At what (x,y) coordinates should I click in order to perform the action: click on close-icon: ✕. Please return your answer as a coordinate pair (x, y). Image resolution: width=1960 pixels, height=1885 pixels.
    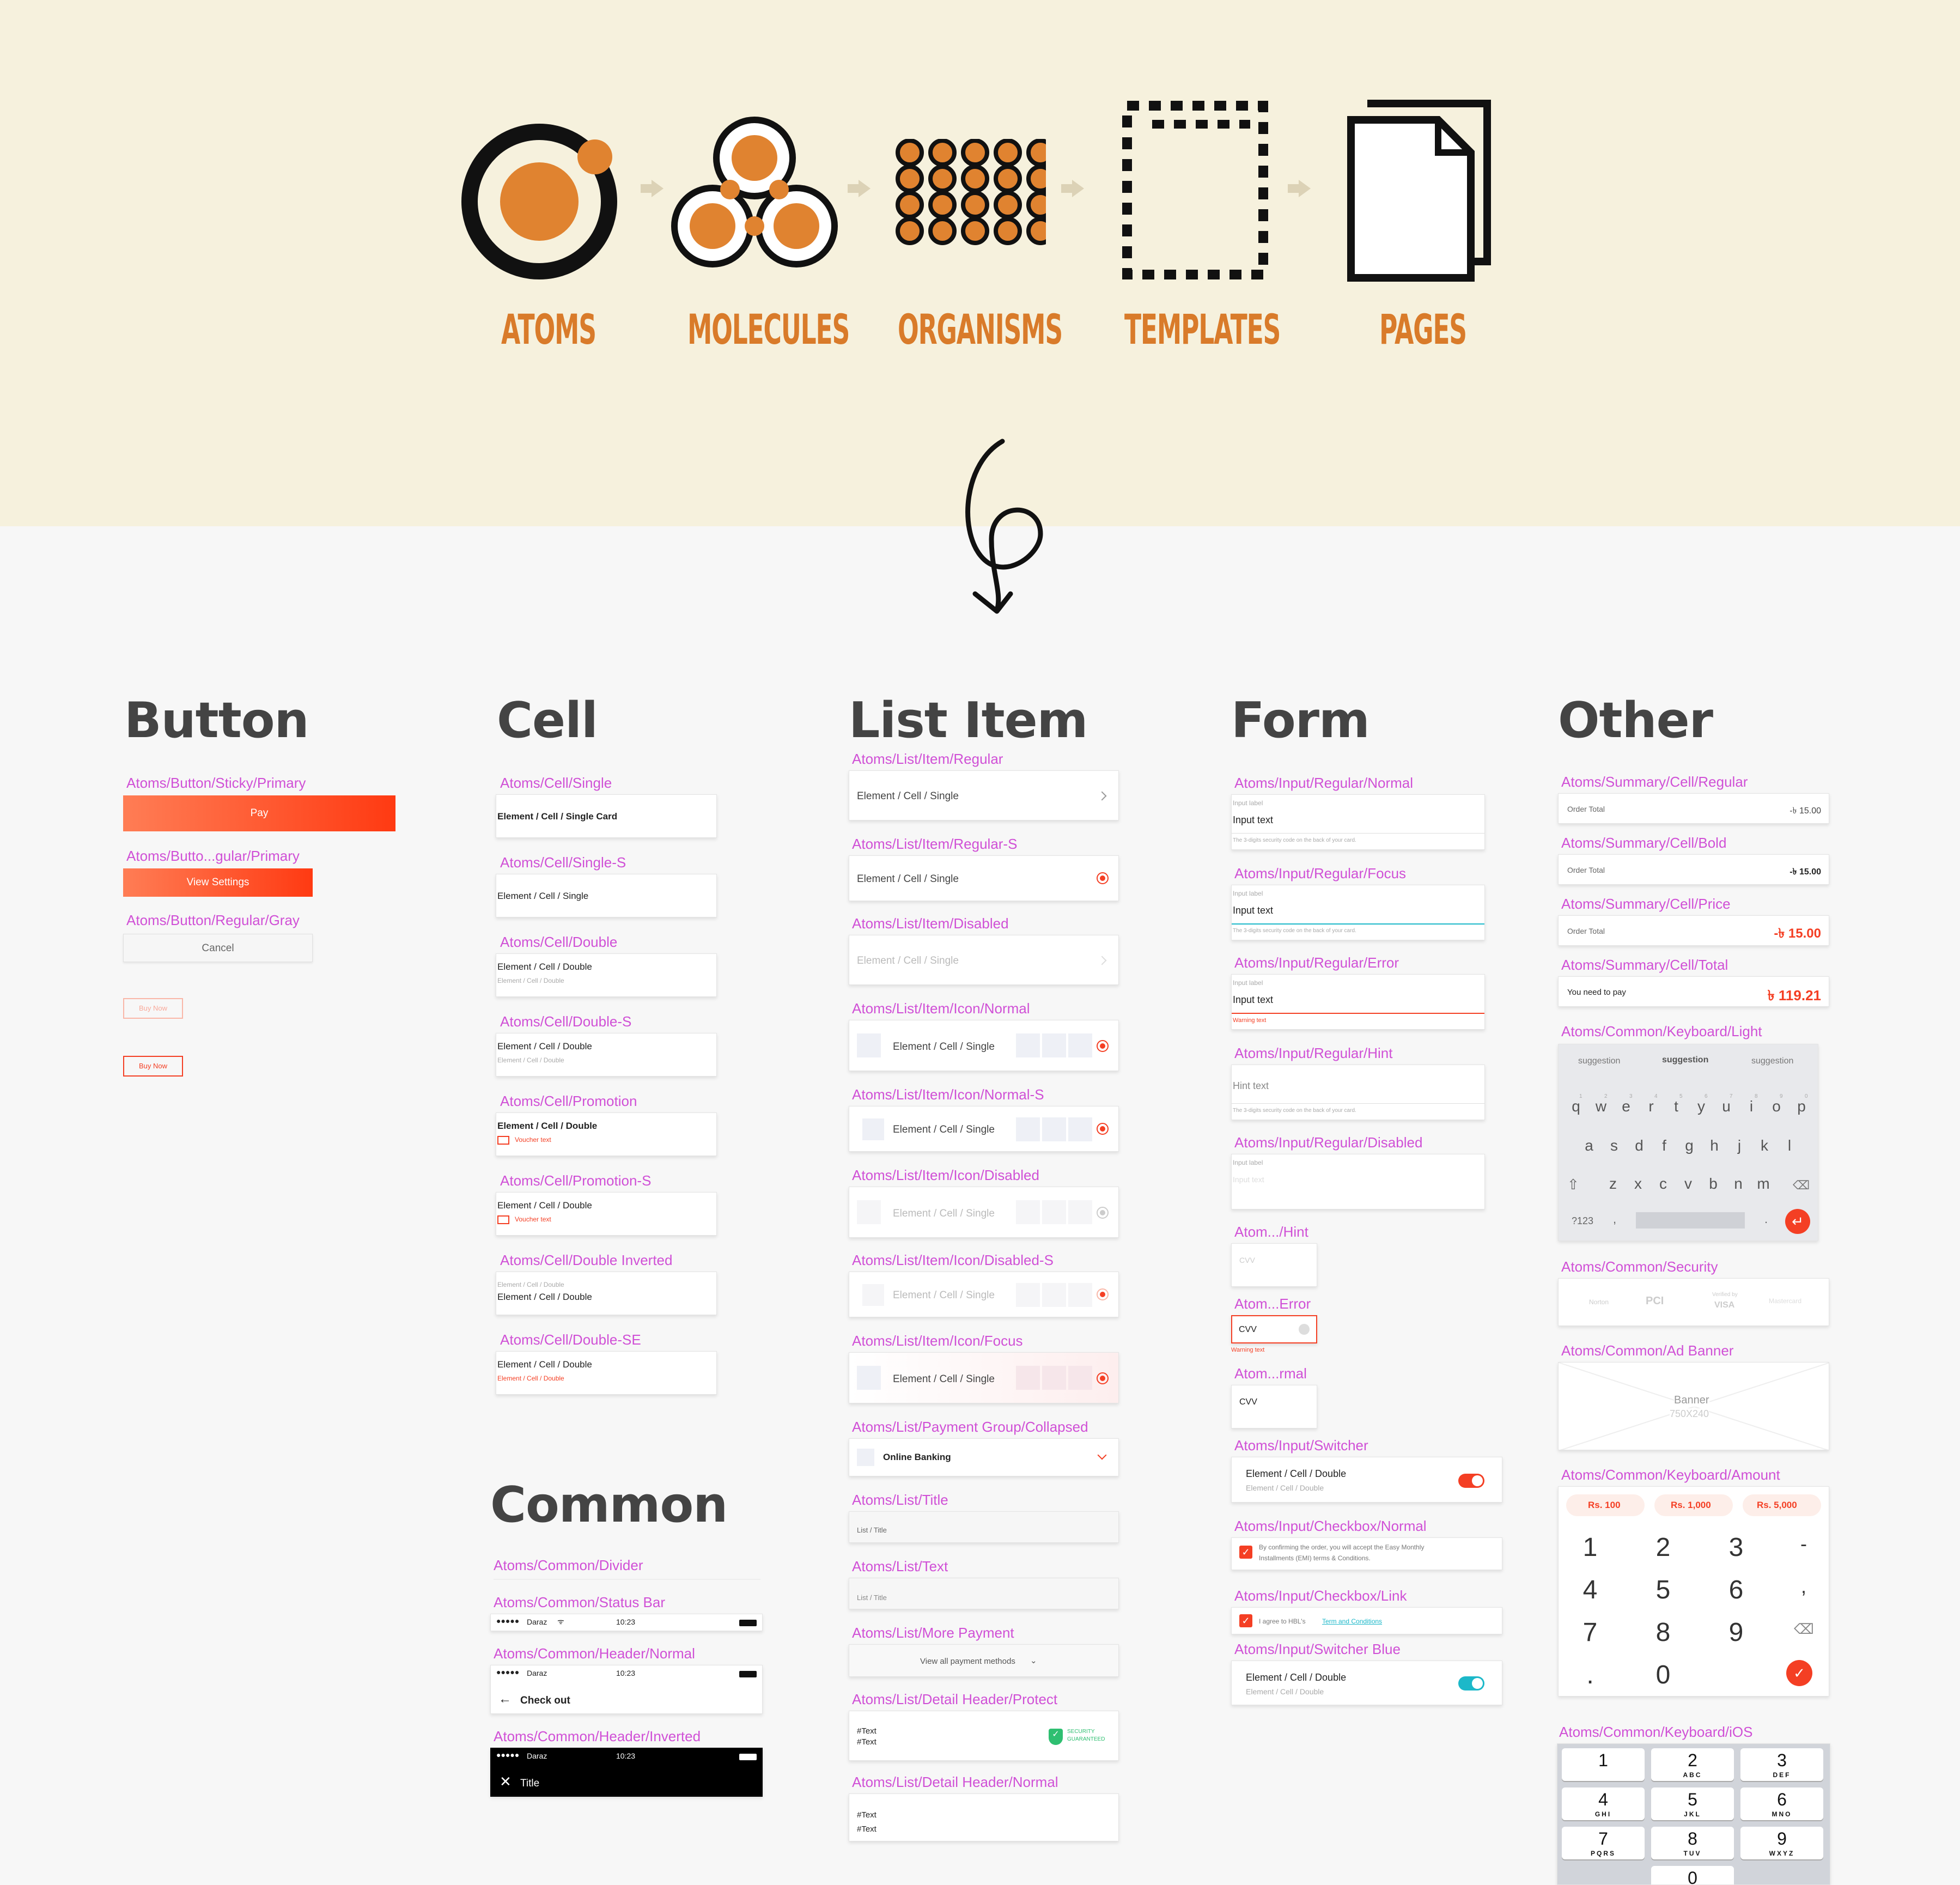
    Looking at the image, I should click on (506, 1781).